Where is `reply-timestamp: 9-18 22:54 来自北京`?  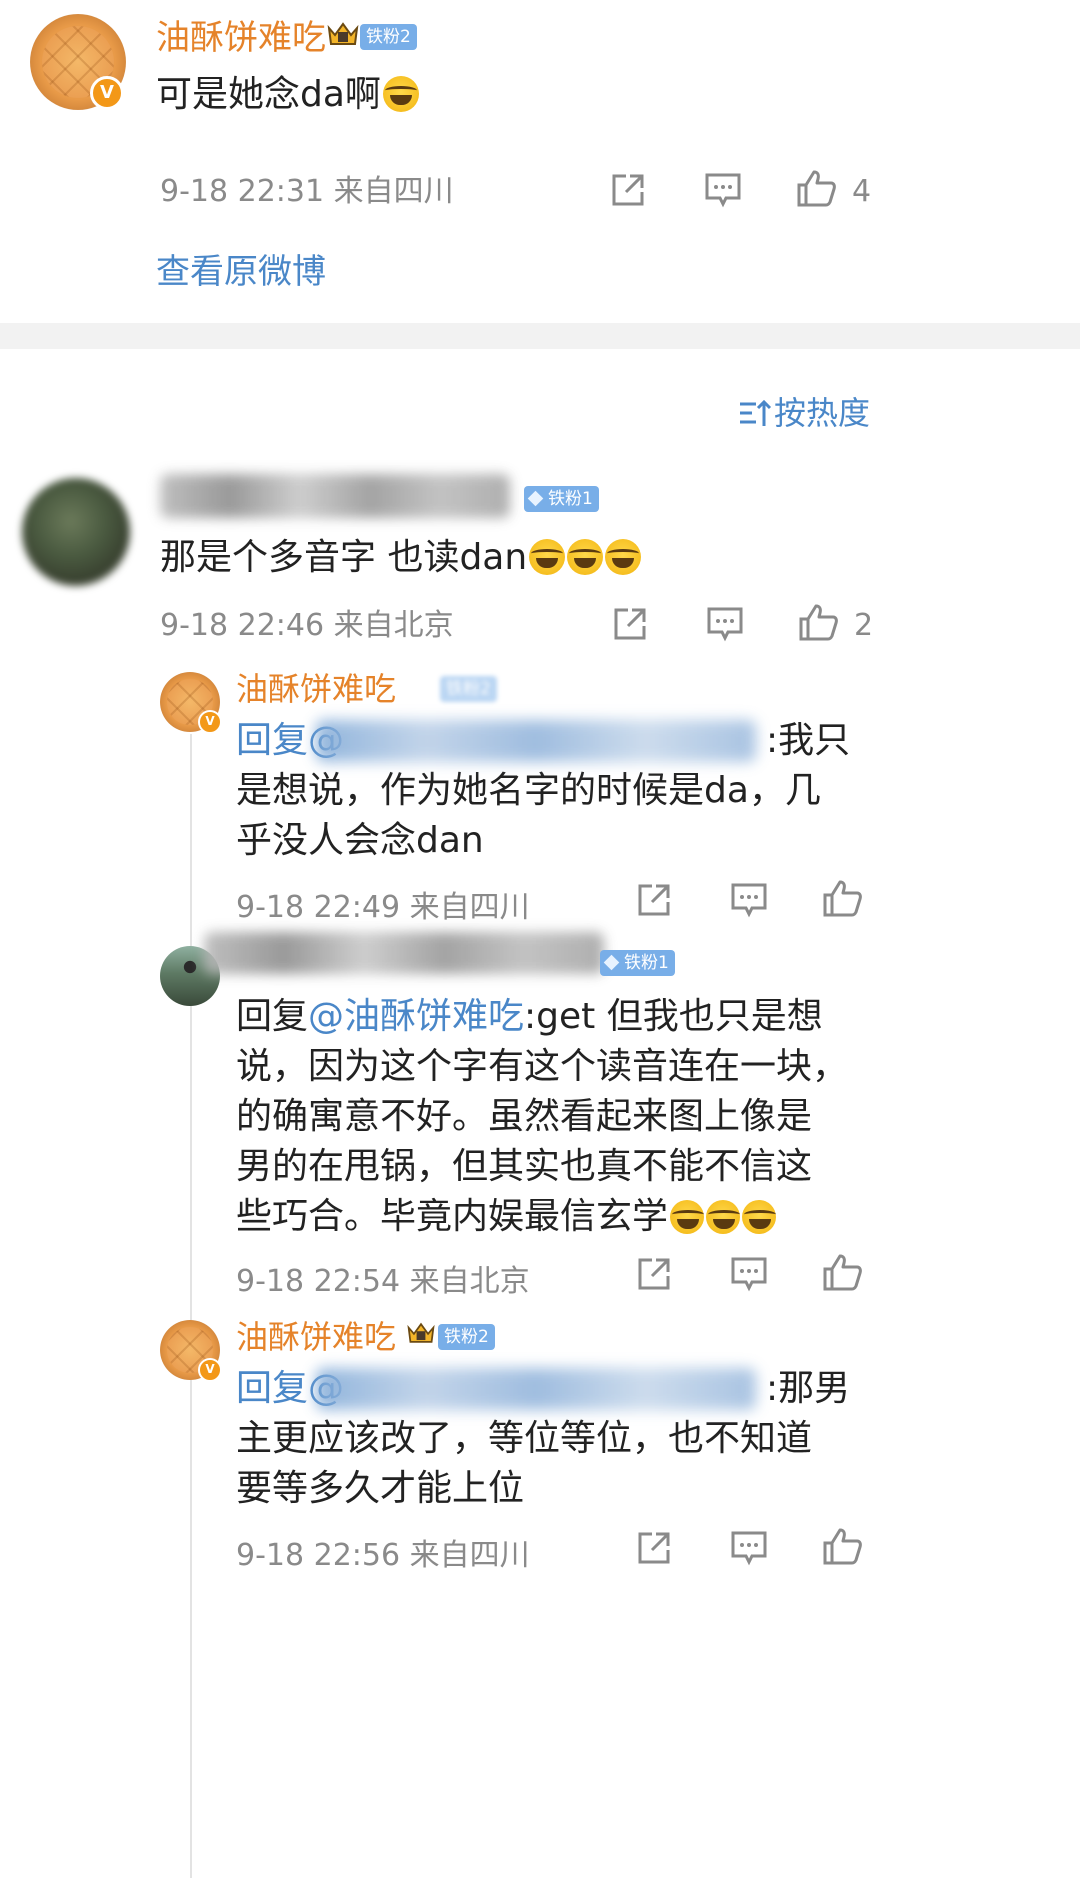 reply-timestamp: 9-18 22:54 来自北京 is located at coordinates (383, 1281).